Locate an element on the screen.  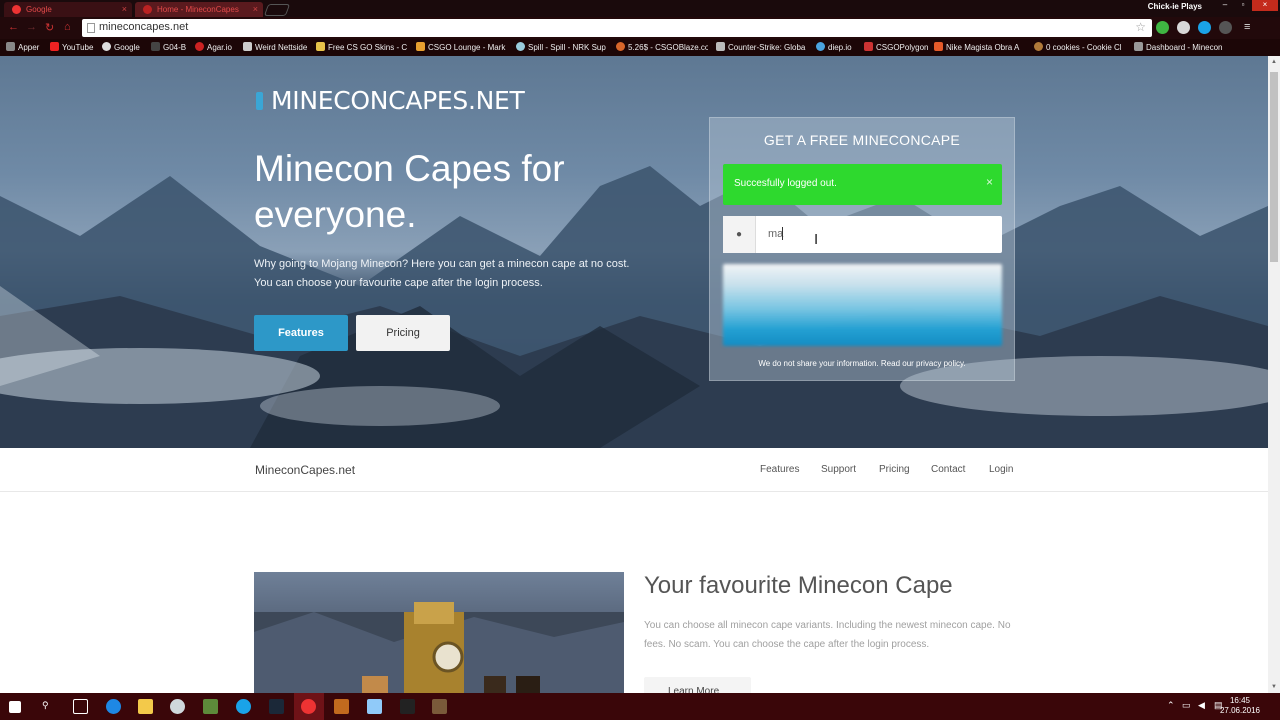
page-icon is located at coordinates (247, 46).